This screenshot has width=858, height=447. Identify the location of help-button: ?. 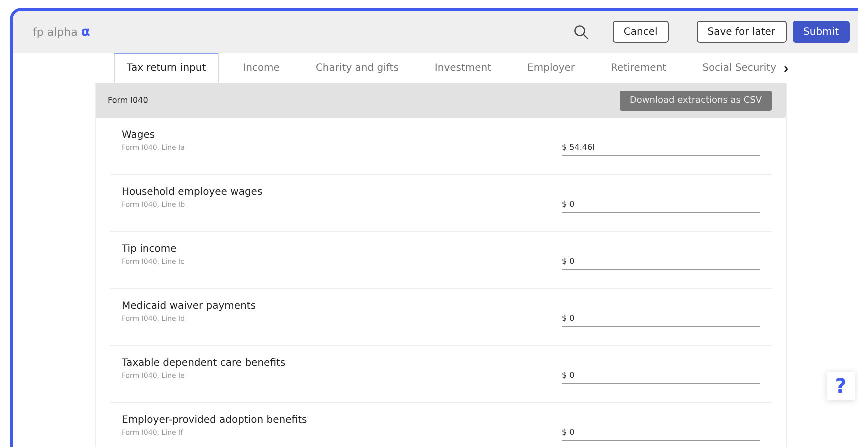
(841, 386).